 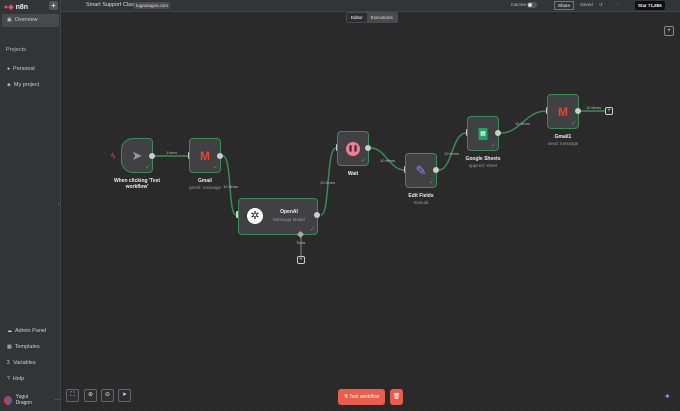 What do you see at coordinates (124, 395) in the screenshot?
I see `tidy-up-button: ➤` at bounding box center [124, 395].